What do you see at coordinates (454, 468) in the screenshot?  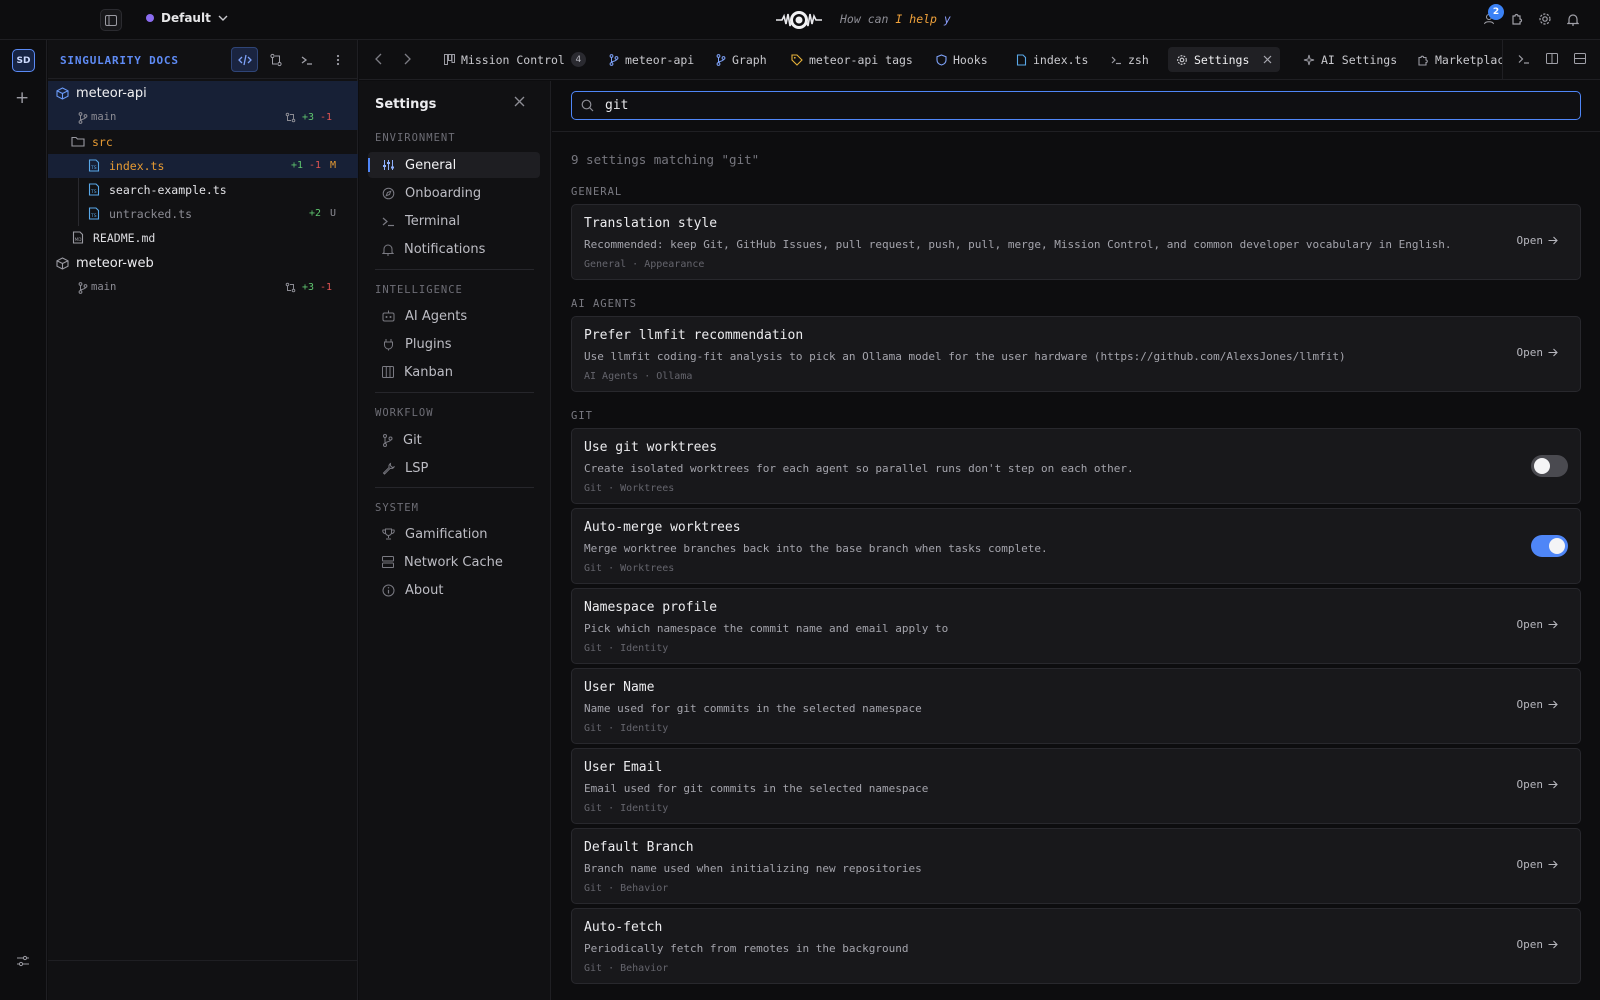 I see `nav-item-lsp: LSP` at bounding box center [454, 468].